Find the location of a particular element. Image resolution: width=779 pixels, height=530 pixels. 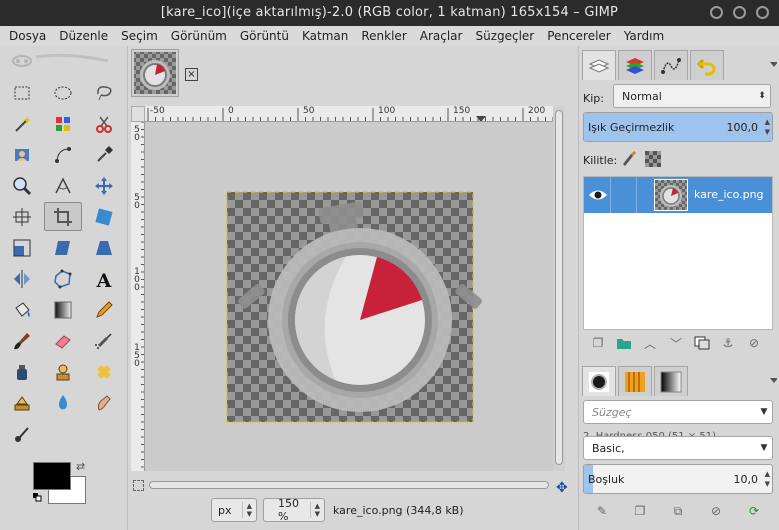

new-layer-button: ❐ is located at coordinates (598, 343).